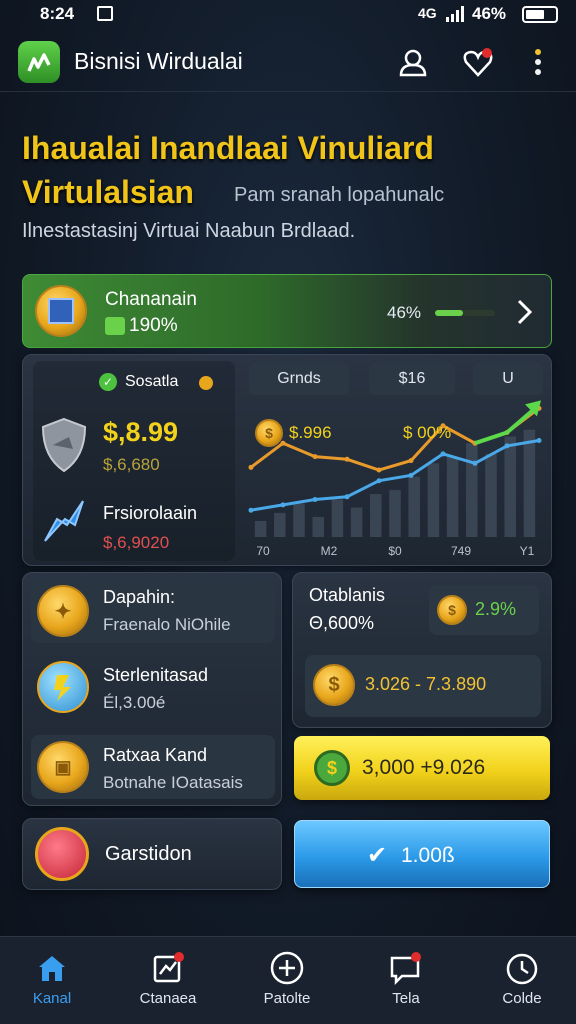  What do you see at coordinates (342, 623) in the screenshot?
I see `summary-value: Θ,600%` at bounding box center [342, 623].